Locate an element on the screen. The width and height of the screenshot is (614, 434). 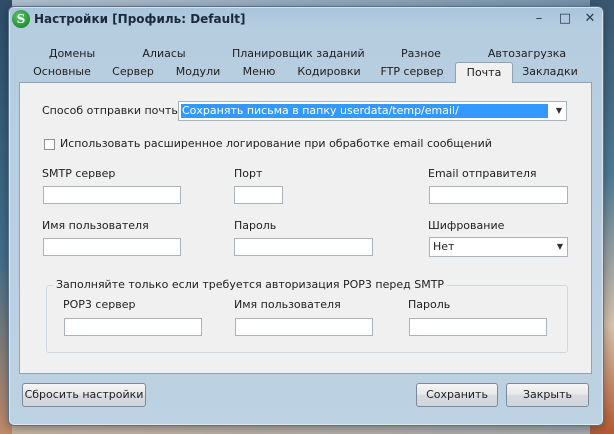
close-icon: ✕ is located at coordinates (590, 19).